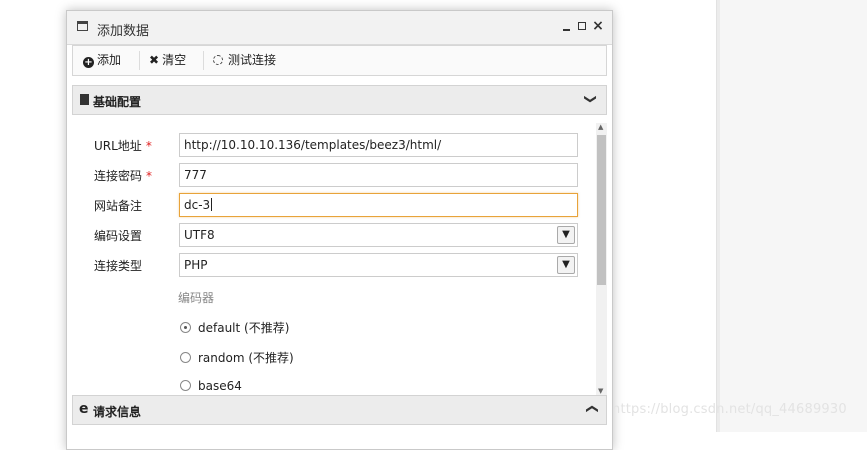 The height and width of the screenshot is (450, 867). Describe the element at coordinates (196, 298) in the screenshot. I see `encoder-label: 编码器` at that location.